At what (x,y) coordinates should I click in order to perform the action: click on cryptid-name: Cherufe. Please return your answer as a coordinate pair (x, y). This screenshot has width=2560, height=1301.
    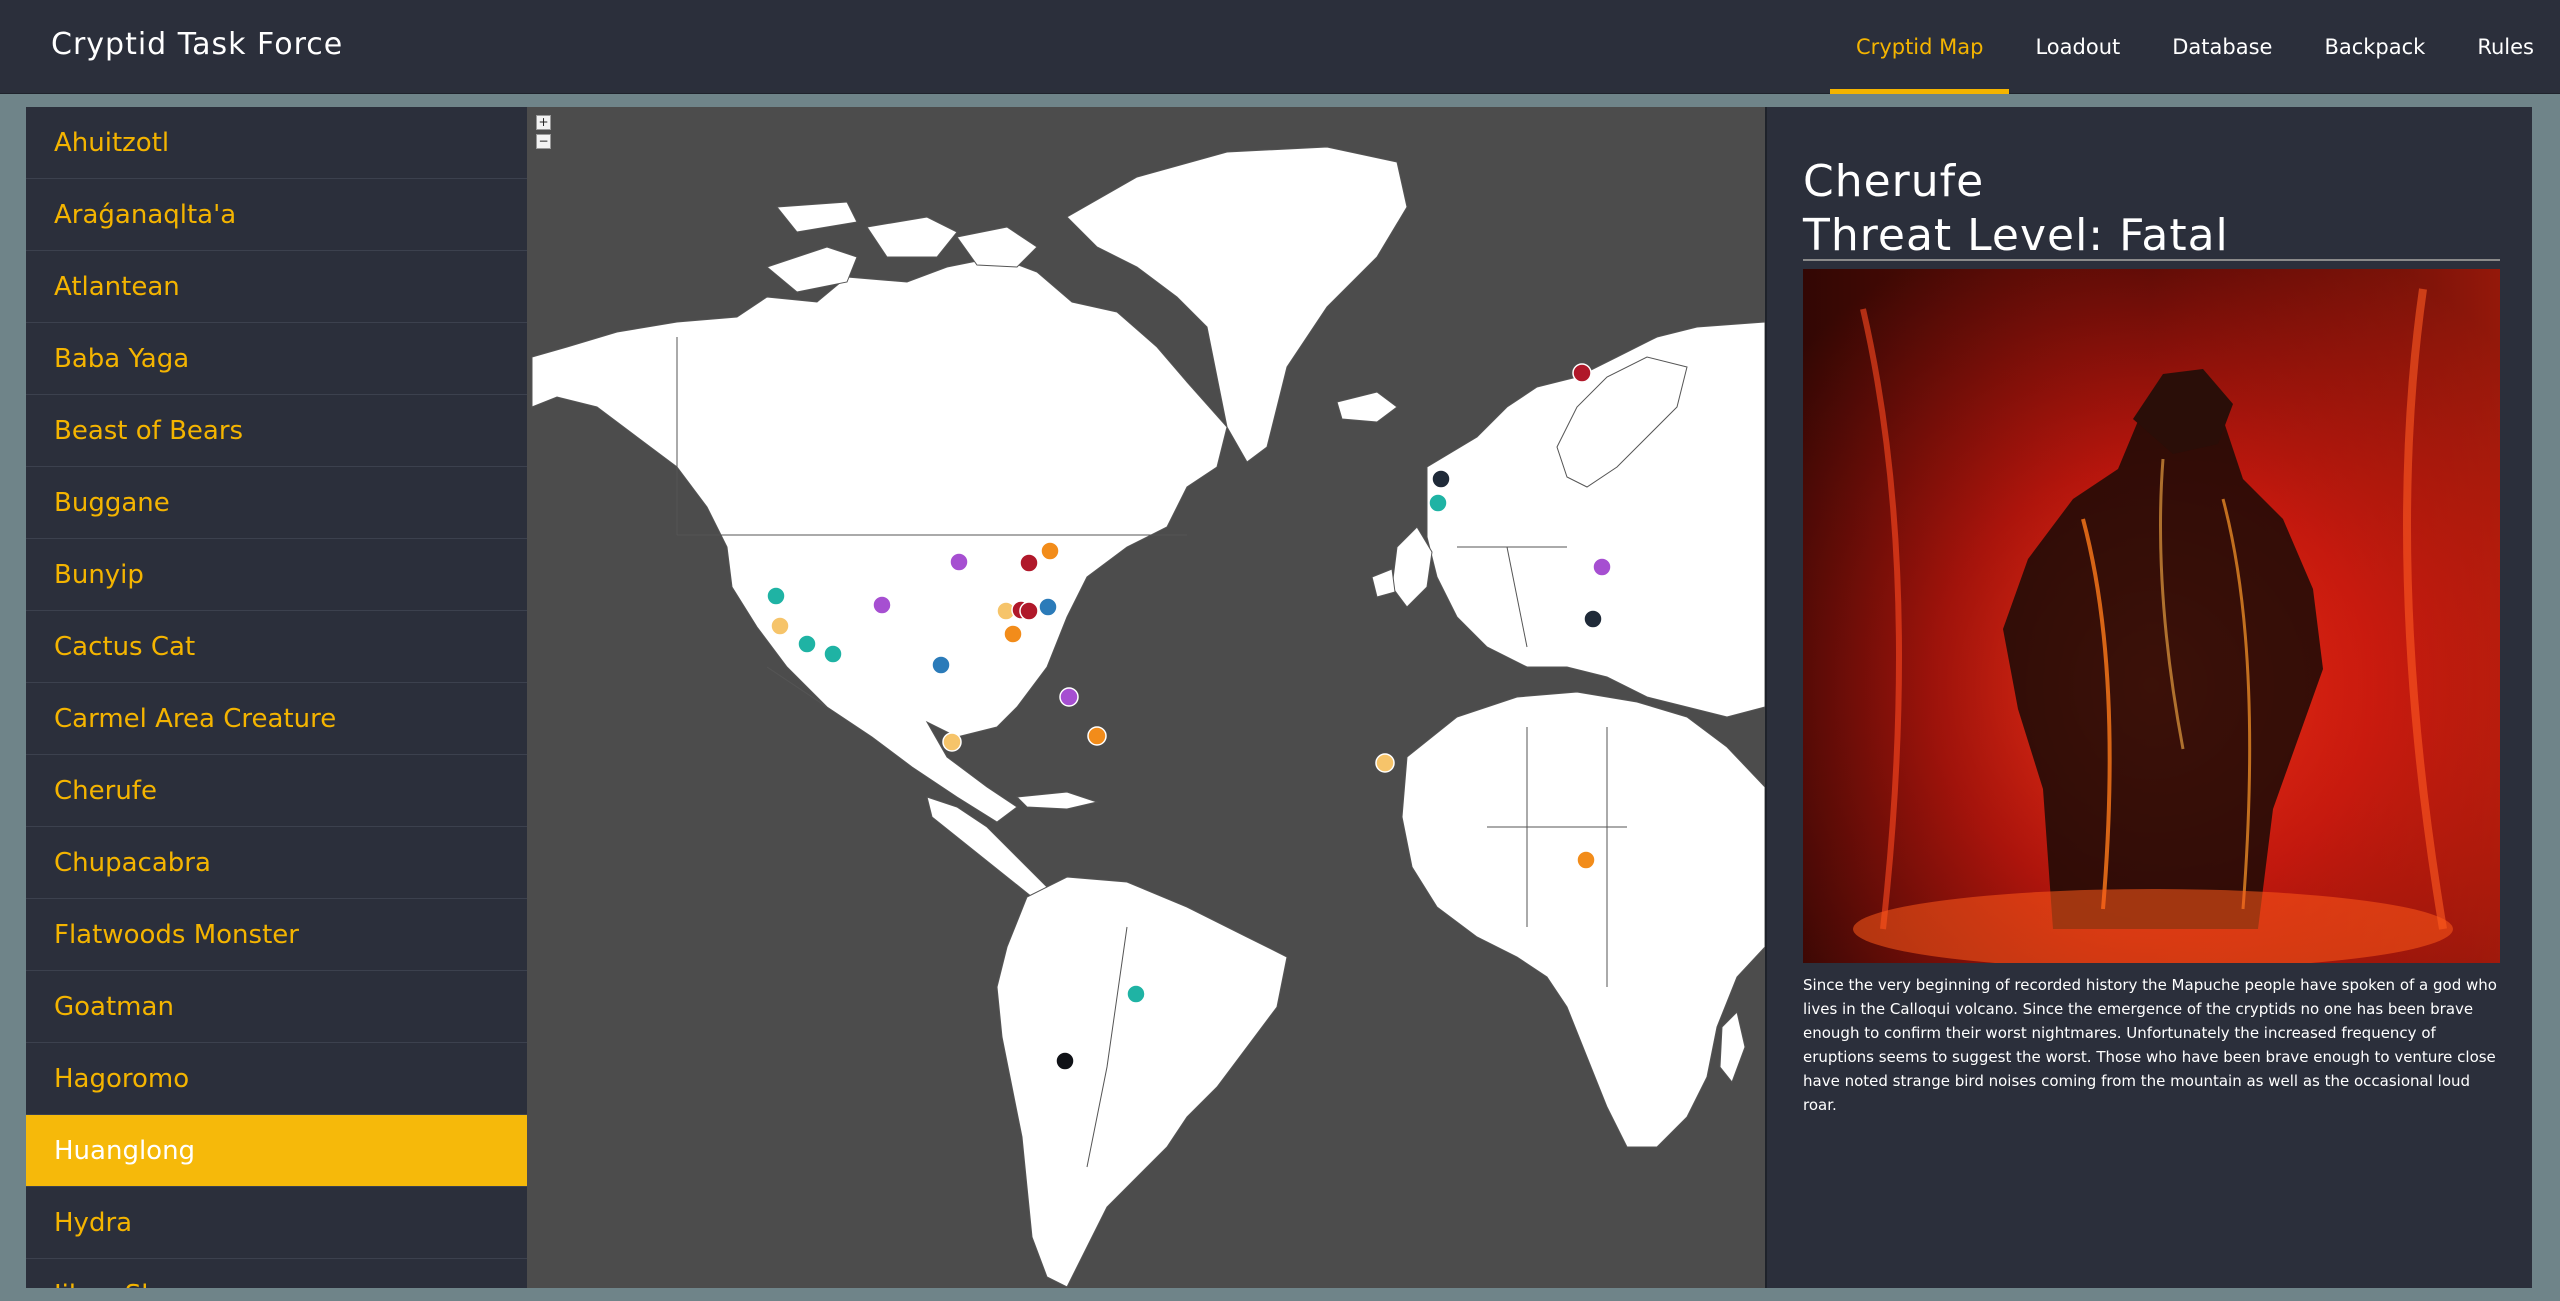
    Looking at the image, I should click on (1894, 181).